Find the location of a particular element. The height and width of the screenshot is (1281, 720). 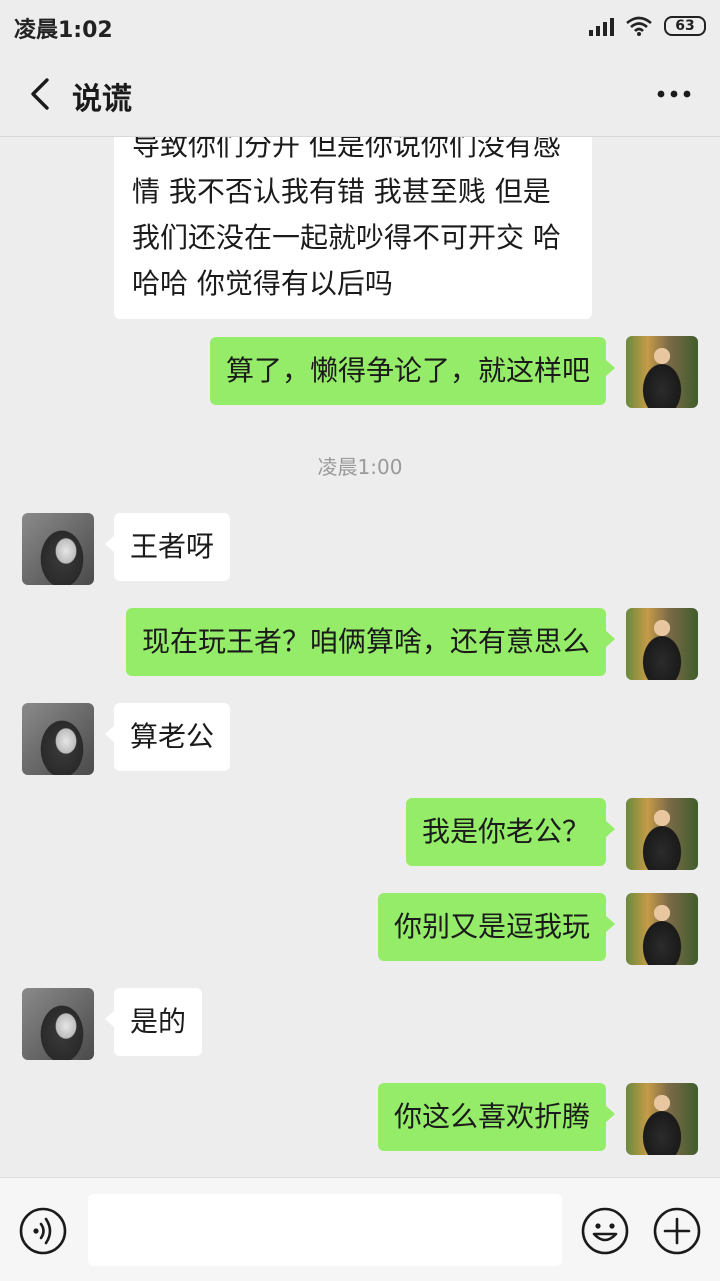

emoji-button is located at coordinates (605, 1231).